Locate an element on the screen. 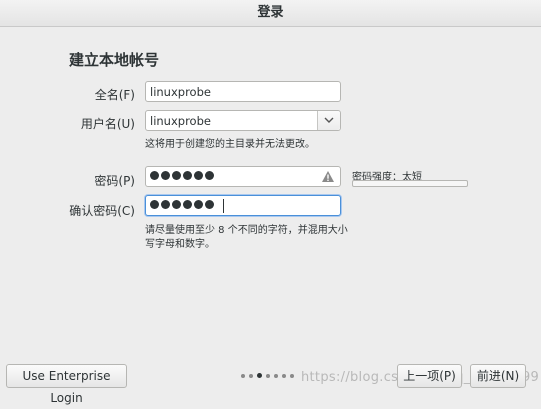  password-hint-line-1: 请尽量使用至少 8 个不同的字符，并混用大小 is located at coordinates (246, 230).